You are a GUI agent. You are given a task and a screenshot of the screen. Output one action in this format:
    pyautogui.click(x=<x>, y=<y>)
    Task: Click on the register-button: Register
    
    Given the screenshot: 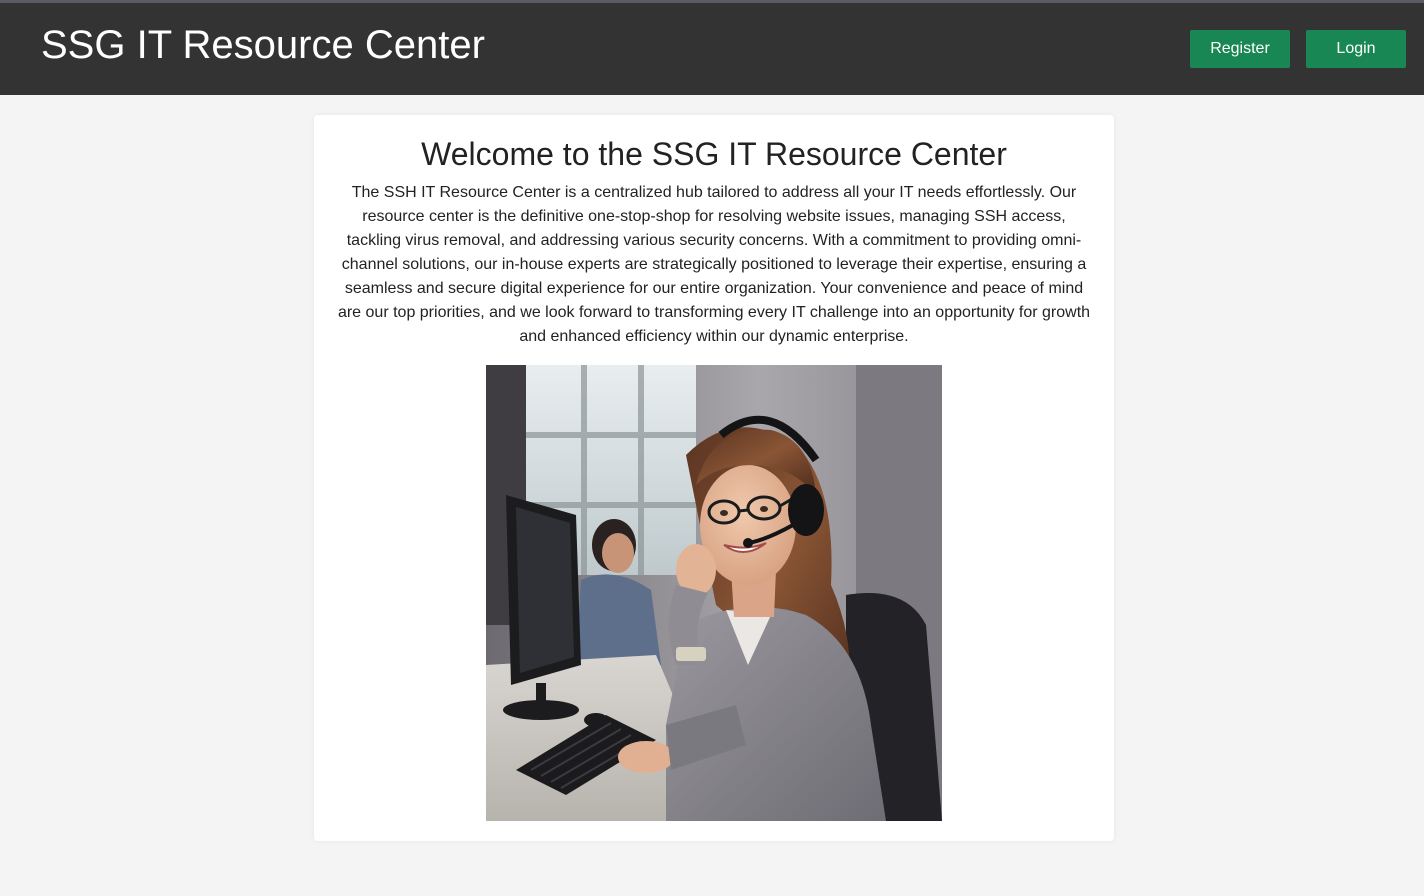 What is the action you would take?
    pyautogui.click(x=1240, y=49)
    